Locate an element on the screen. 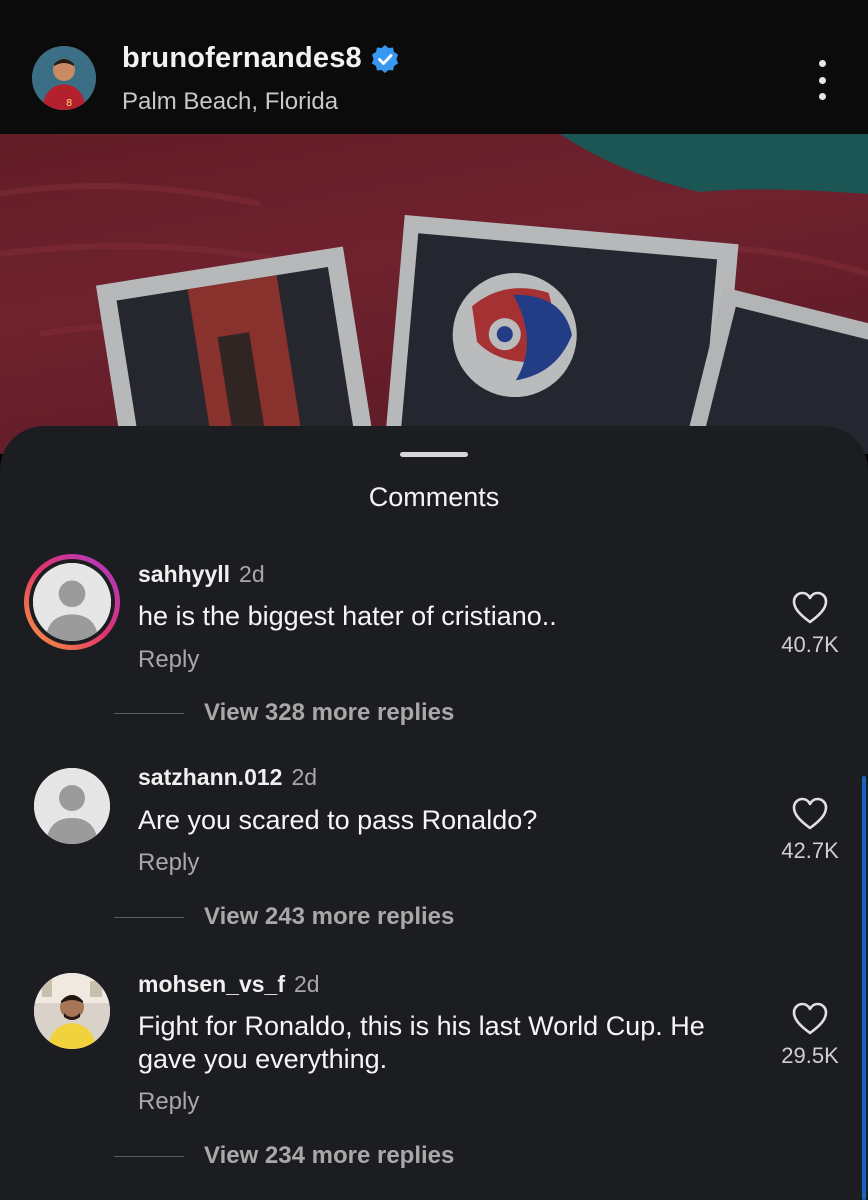  like-control: 29.5K is located at coordinates (810, 1035).